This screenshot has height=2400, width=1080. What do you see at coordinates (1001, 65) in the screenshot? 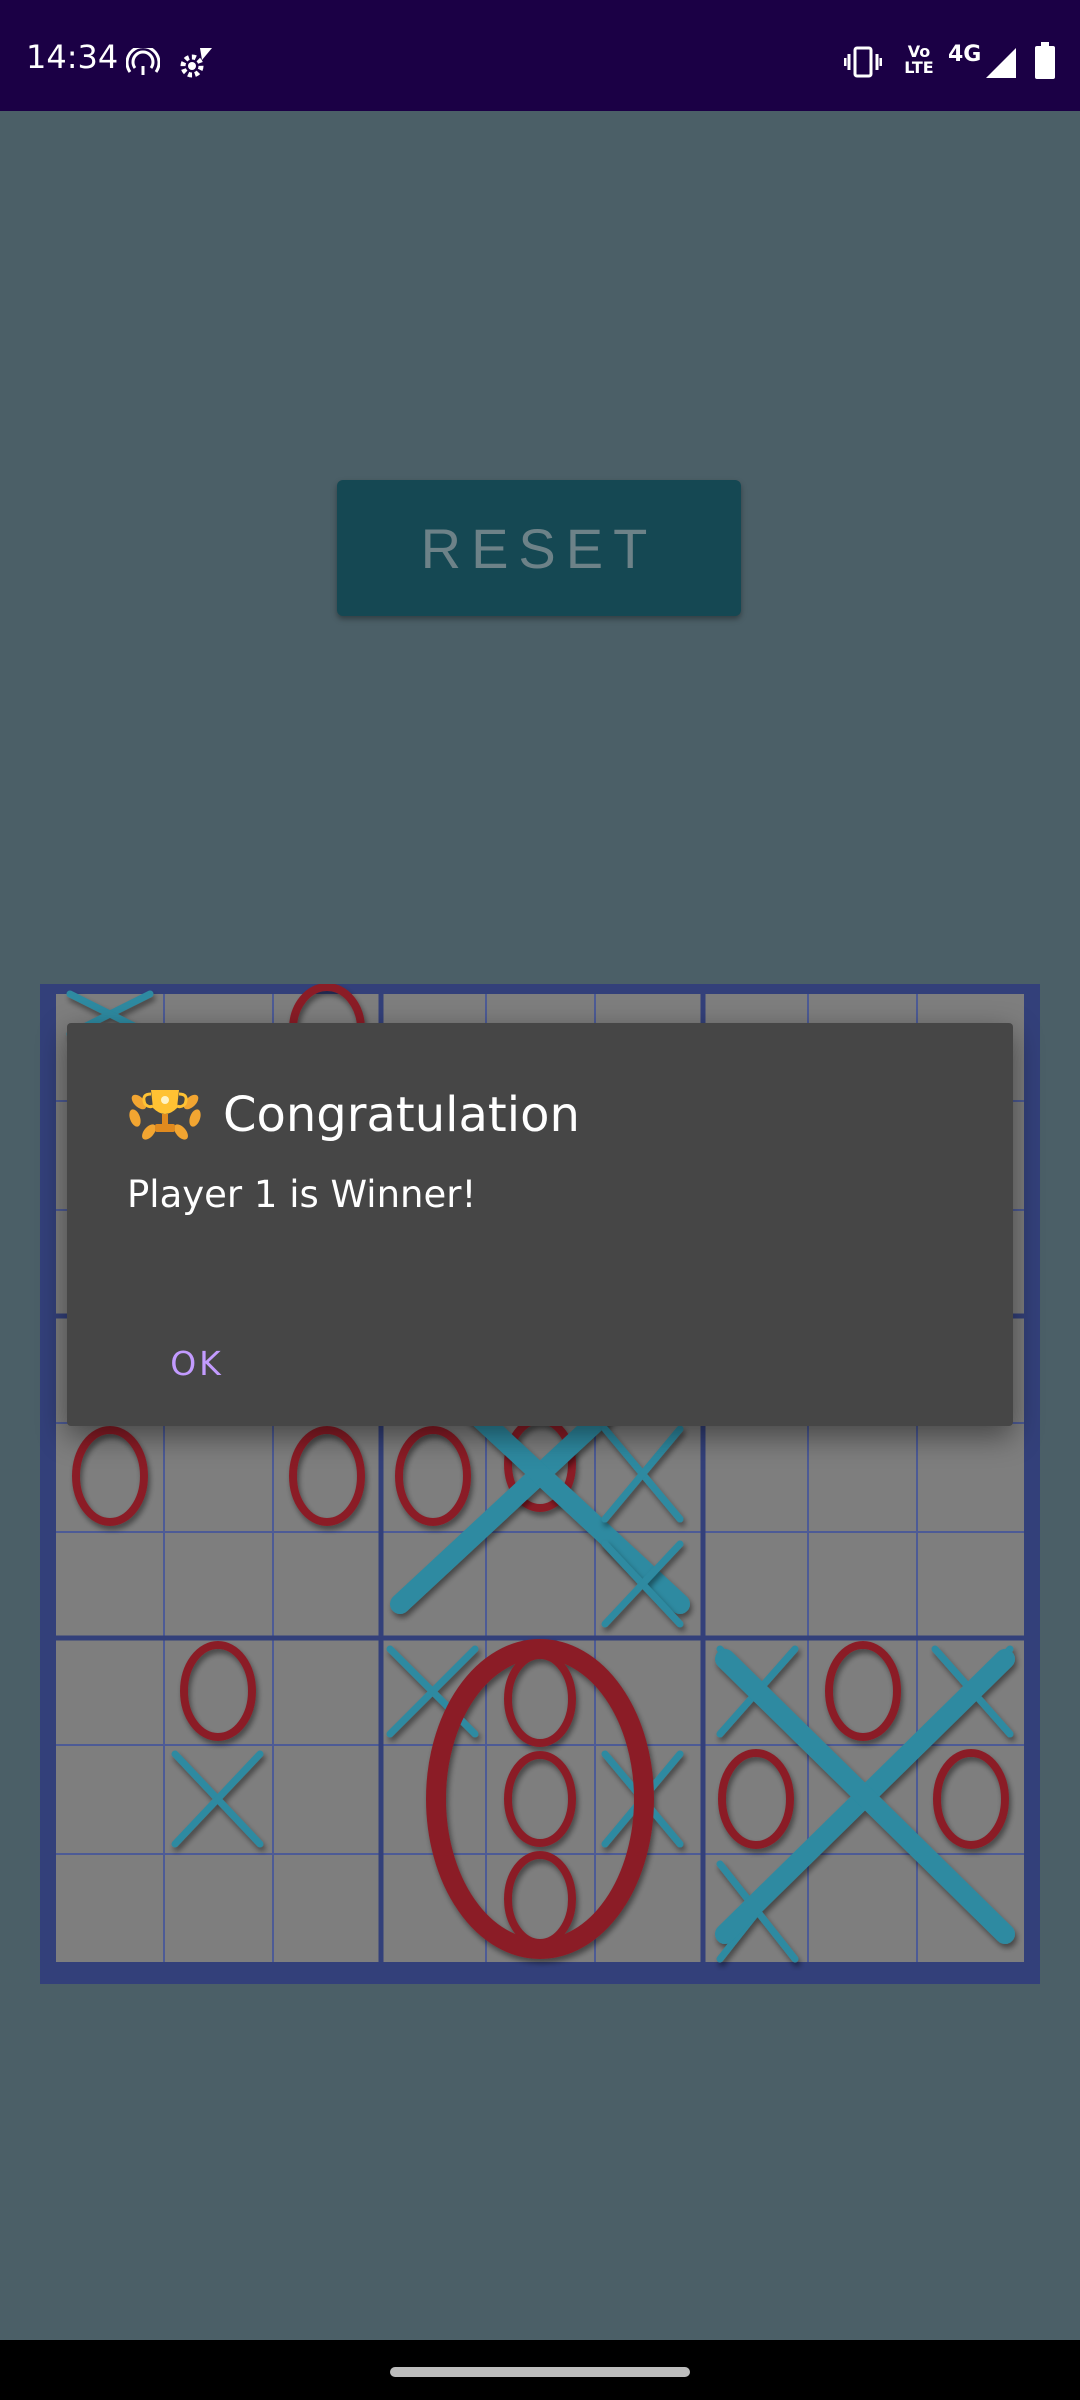
I see `signal-icon` at bounding box center [1001, 65].